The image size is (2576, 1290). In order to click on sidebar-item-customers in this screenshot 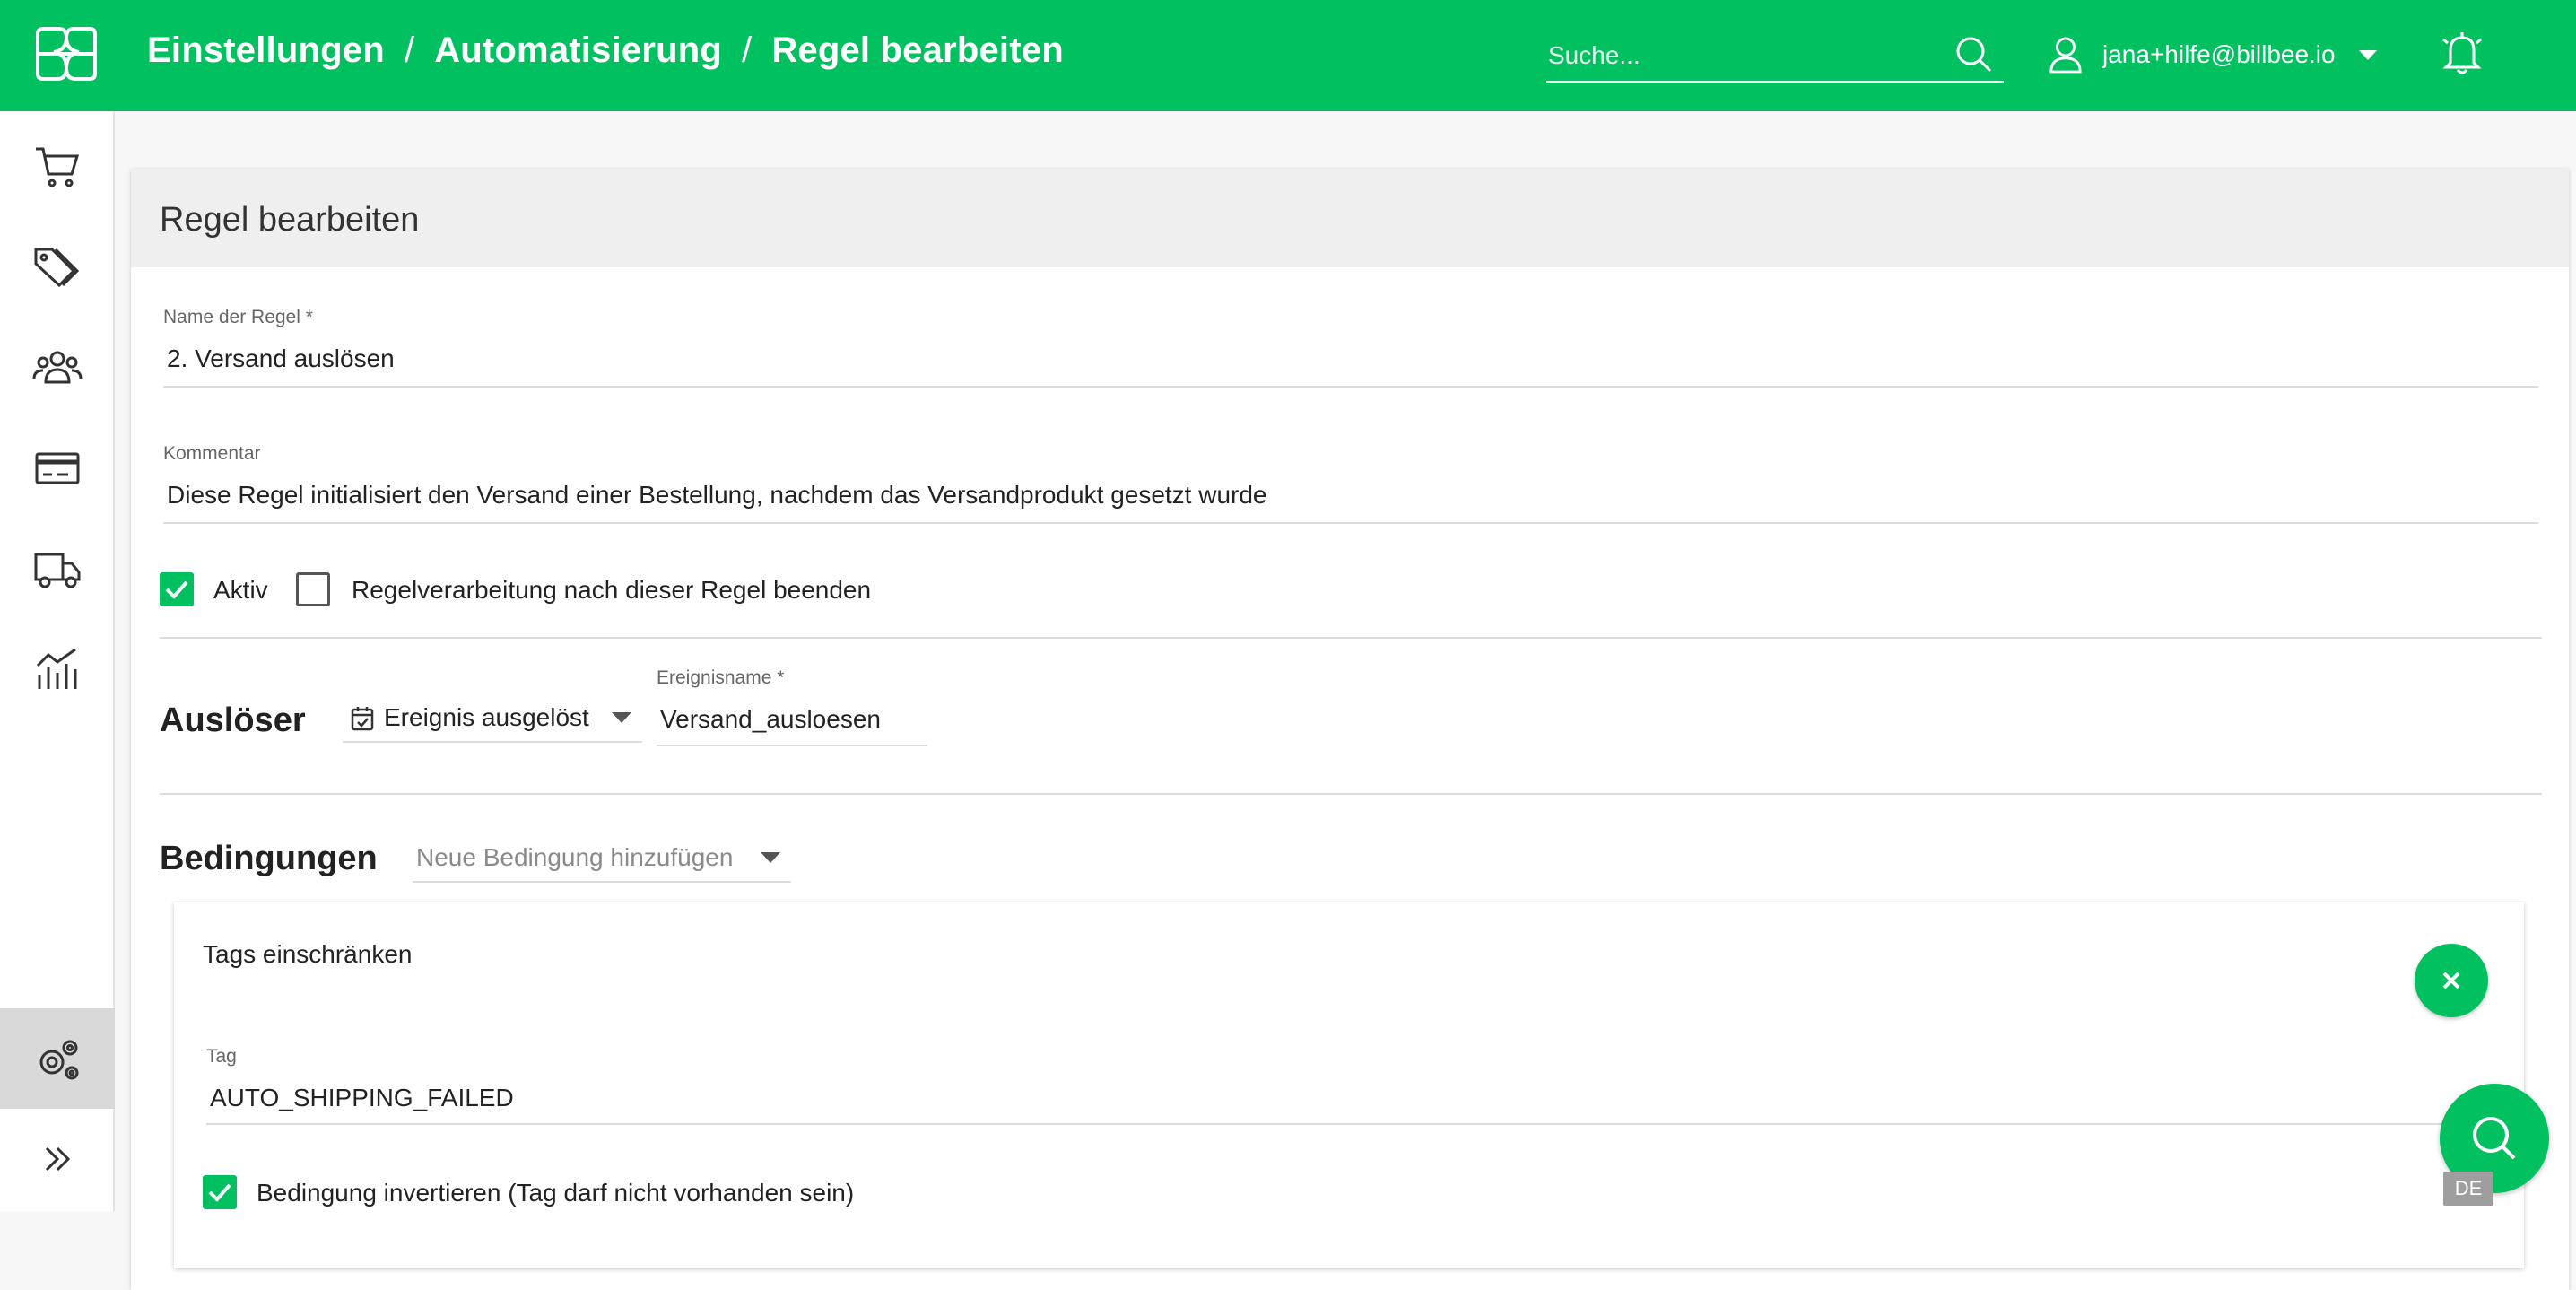, I will do `click(57, 368)`.